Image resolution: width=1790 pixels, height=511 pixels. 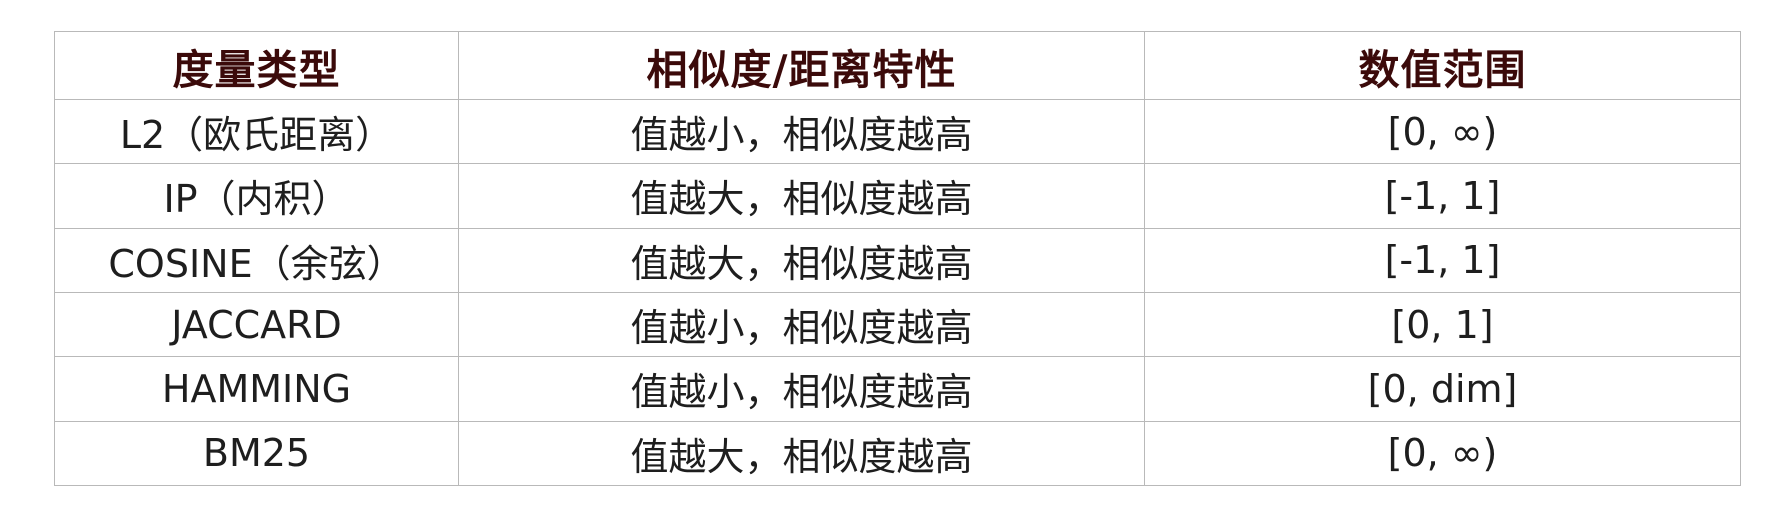 I want to click on table-row: HAMMING 值越小，相似度越高 [0, dim], so click(x=897, y=389).